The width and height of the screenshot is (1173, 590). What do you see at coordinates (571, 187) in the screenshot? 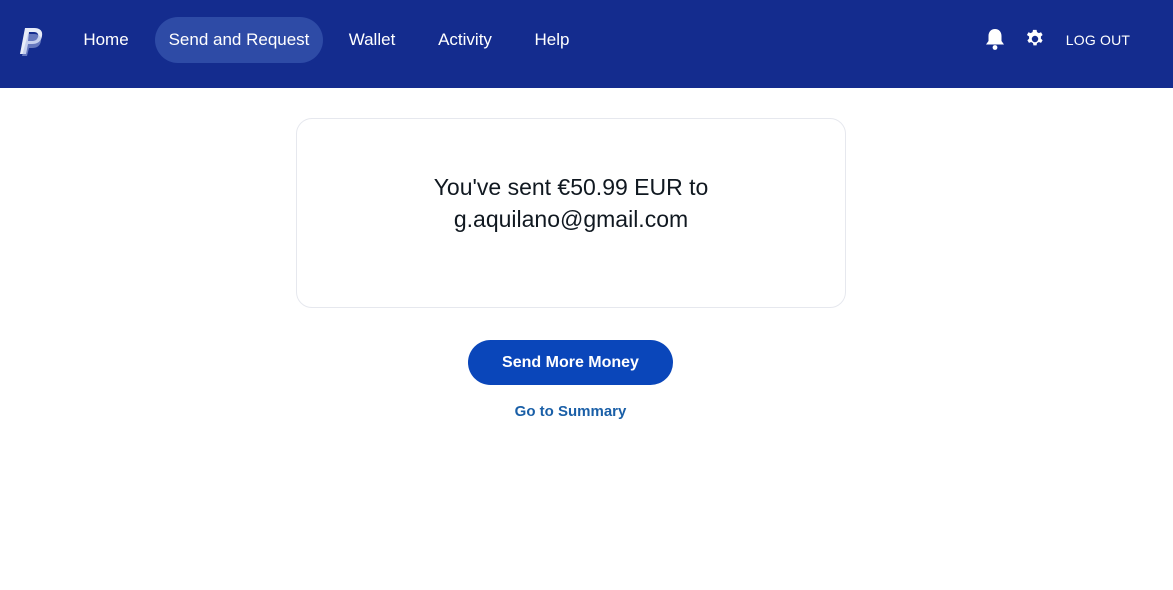
I see `confirmation-amount-text: You've sent €50.99 EUR to` at bounding box center [571, 187].